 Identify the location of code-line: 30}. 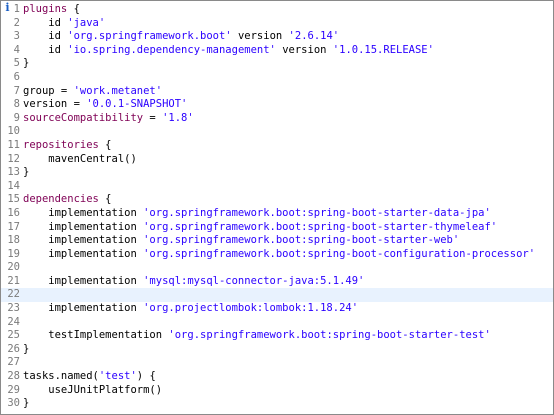
(277, 404).